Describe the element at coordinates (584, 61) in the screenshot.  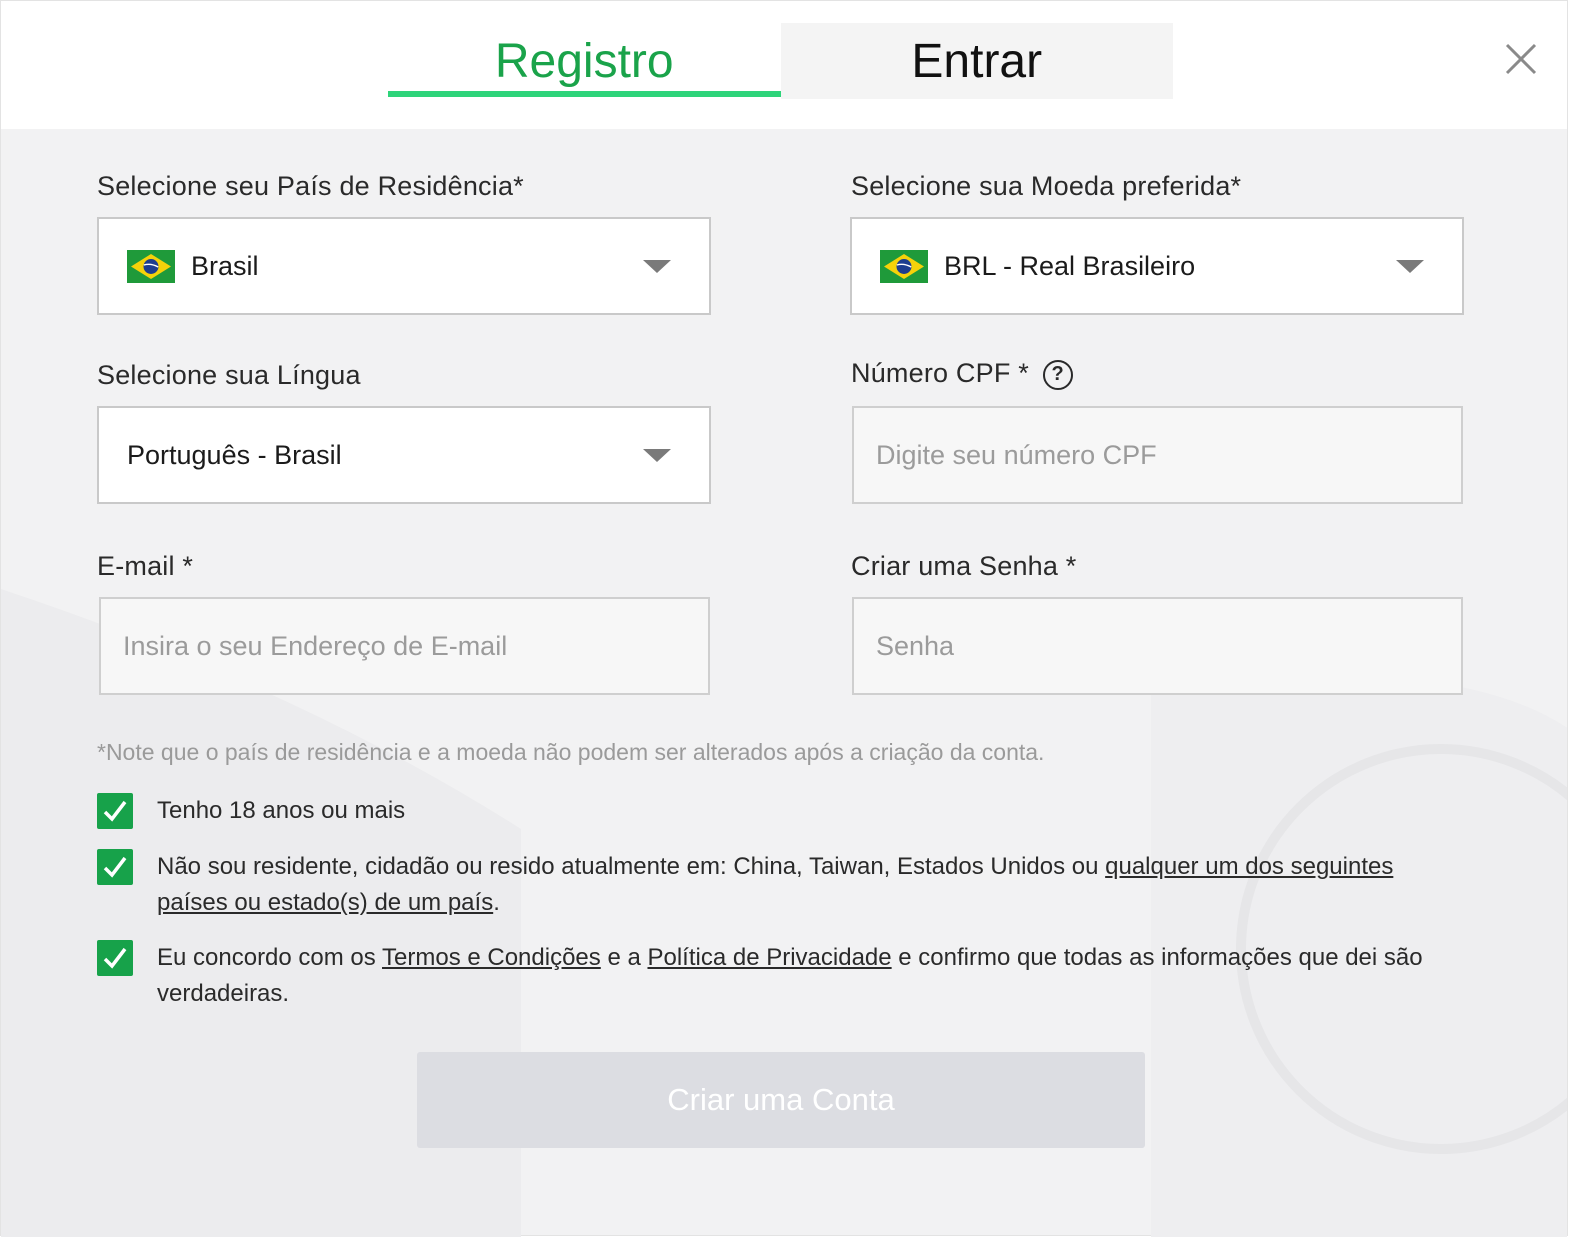
I see `tab-register: Registro` at that location.